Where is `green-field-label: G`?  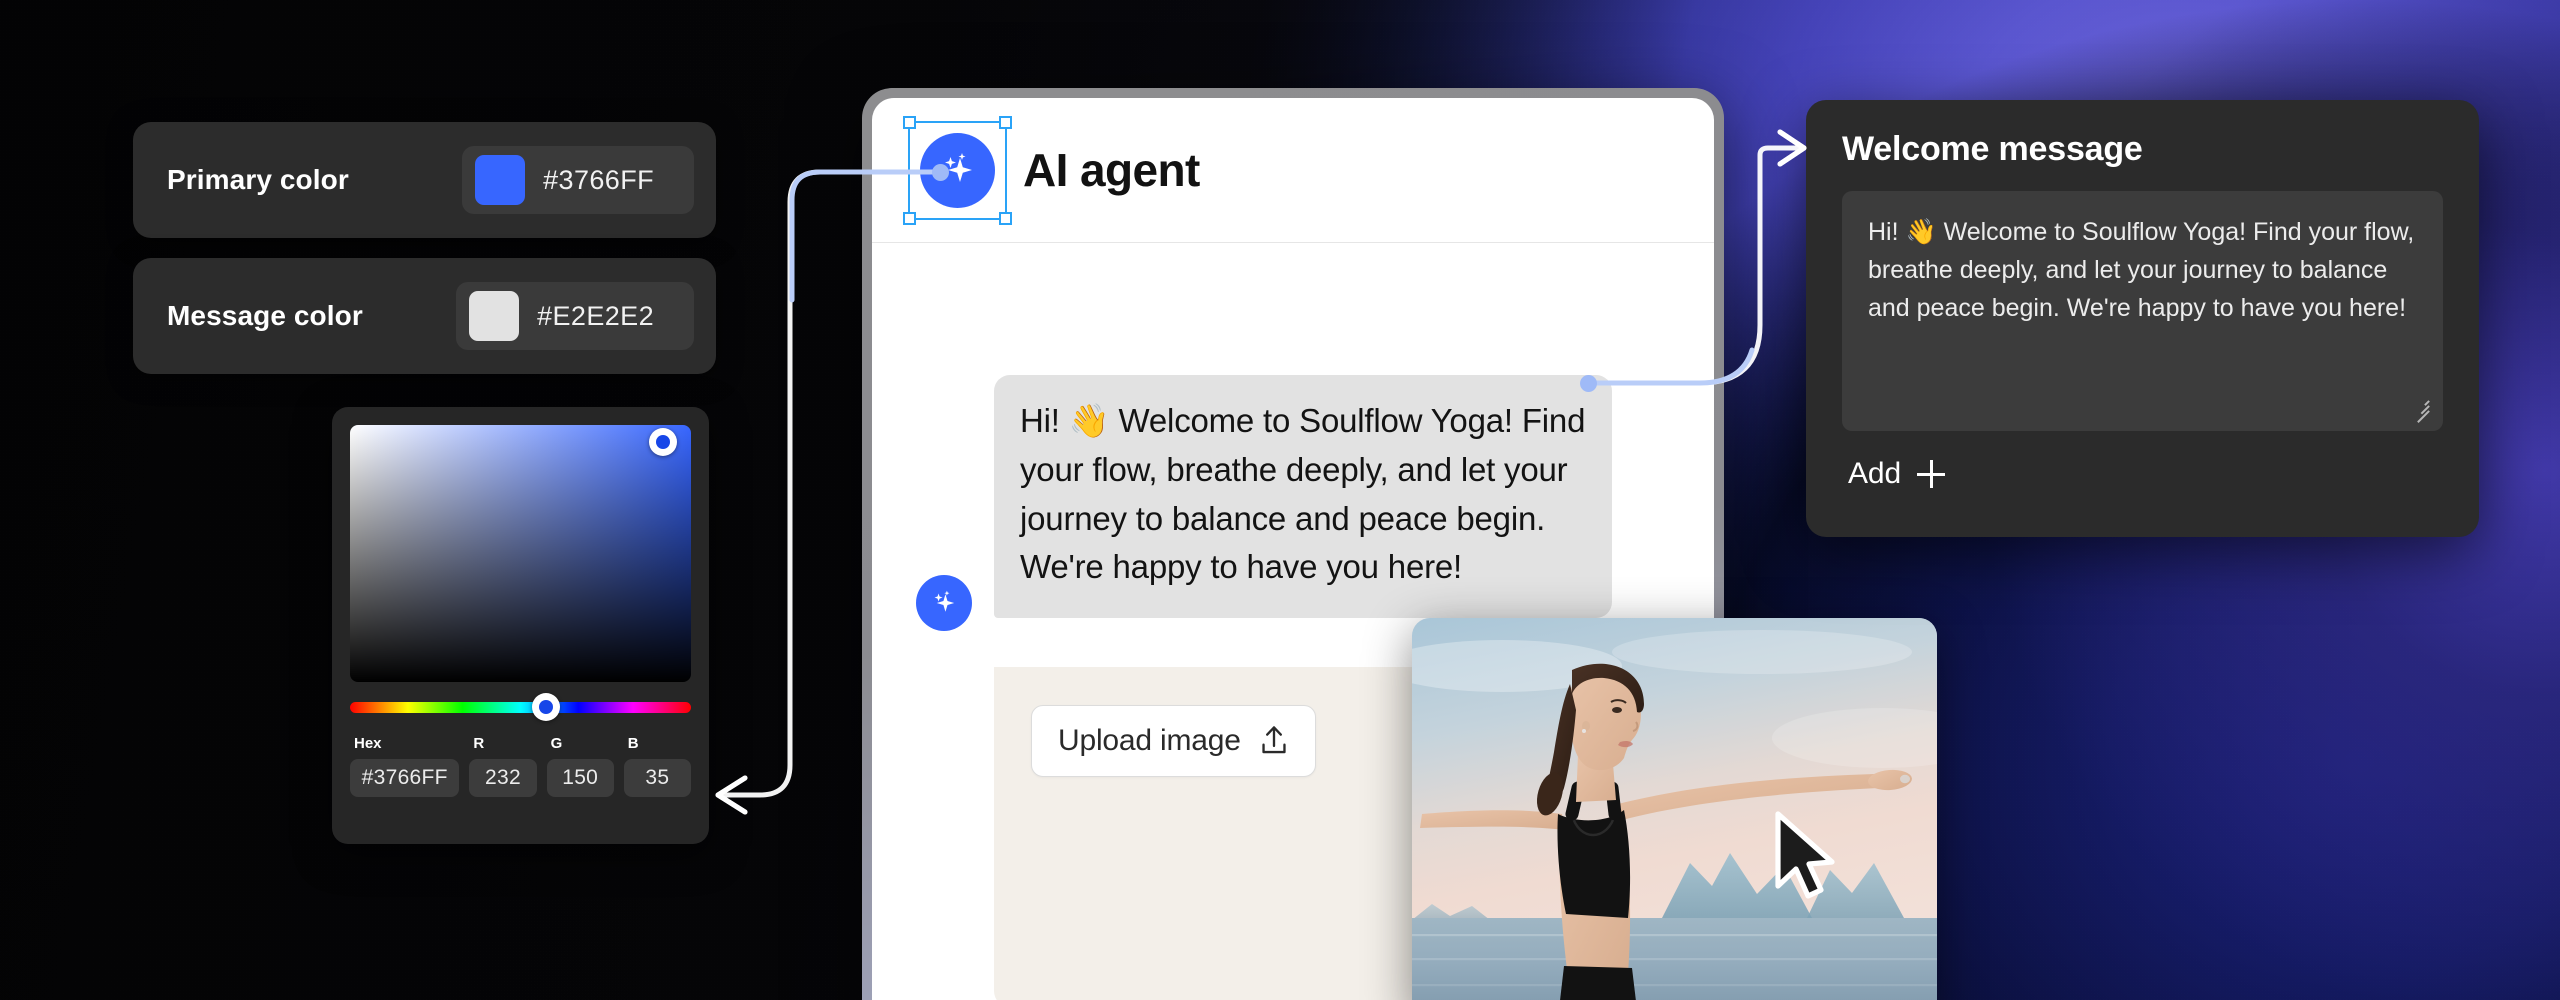
green-field-label: G is located at coordinates (556, 743).